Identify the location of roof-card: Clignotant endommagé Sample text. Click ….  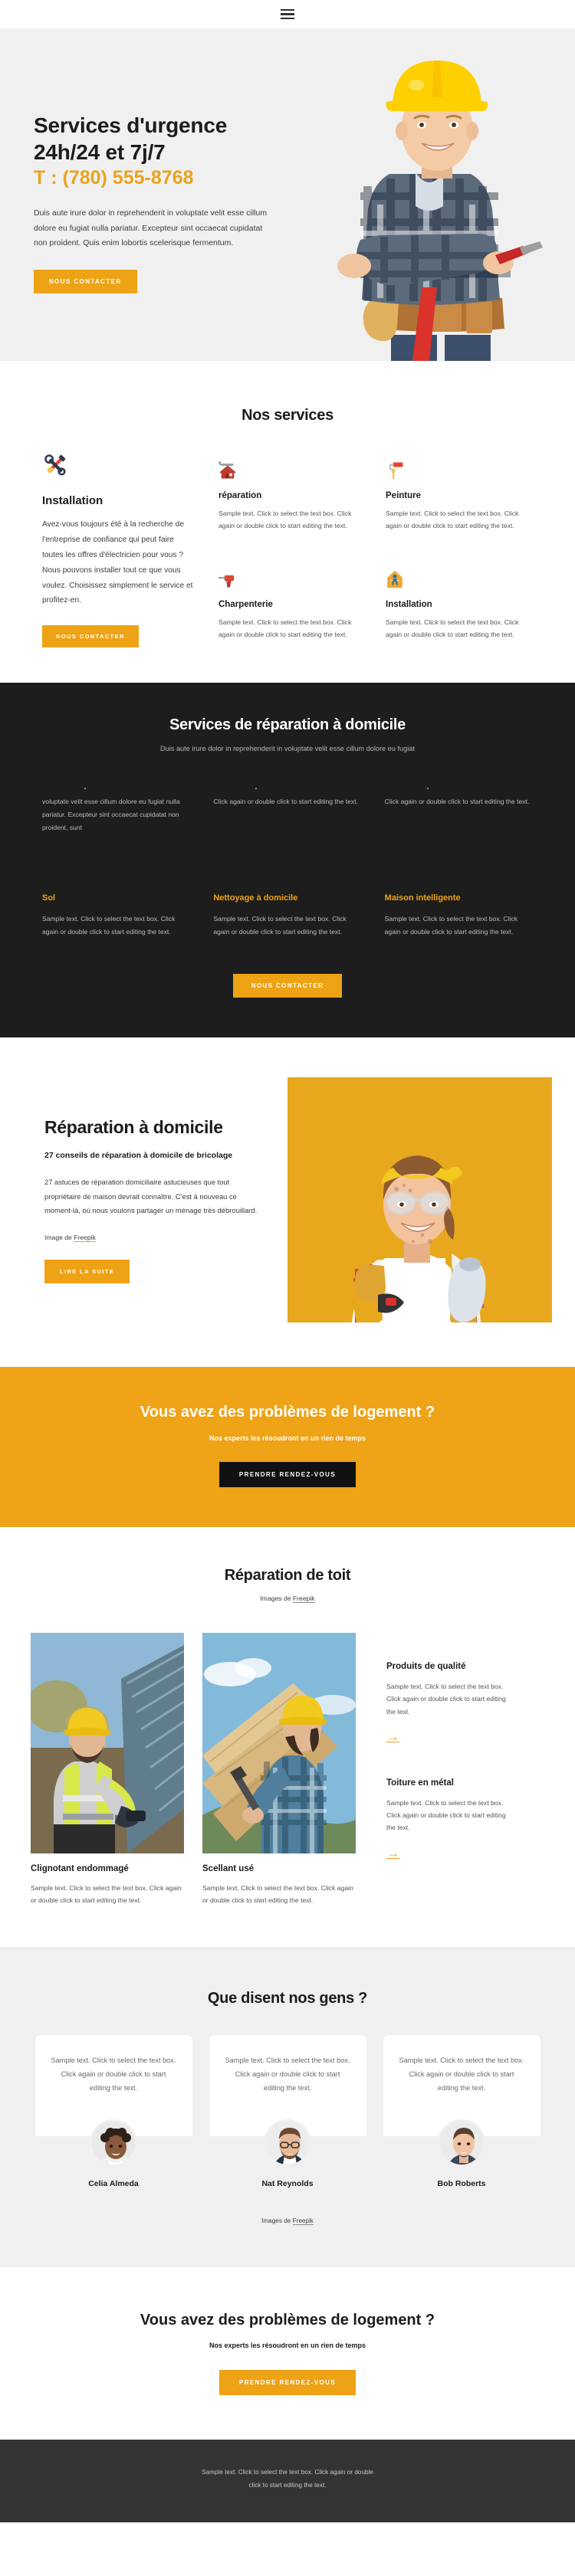
(108, 1770).